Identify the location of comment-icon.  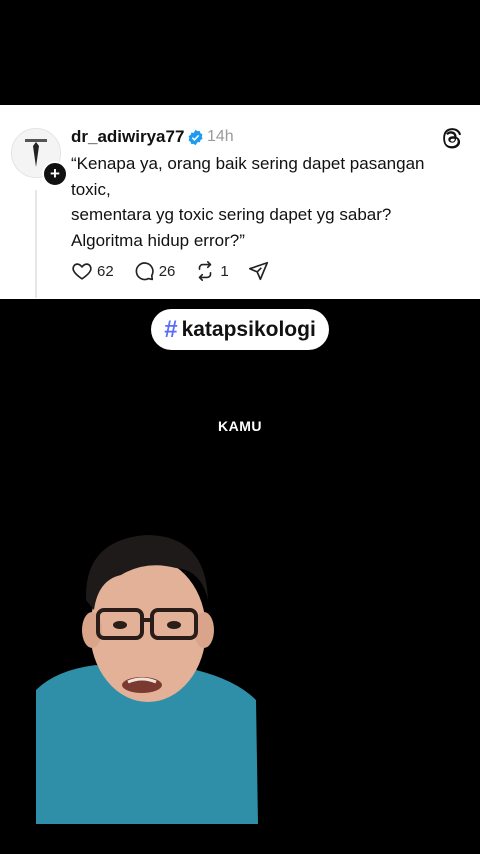
(144, 271).